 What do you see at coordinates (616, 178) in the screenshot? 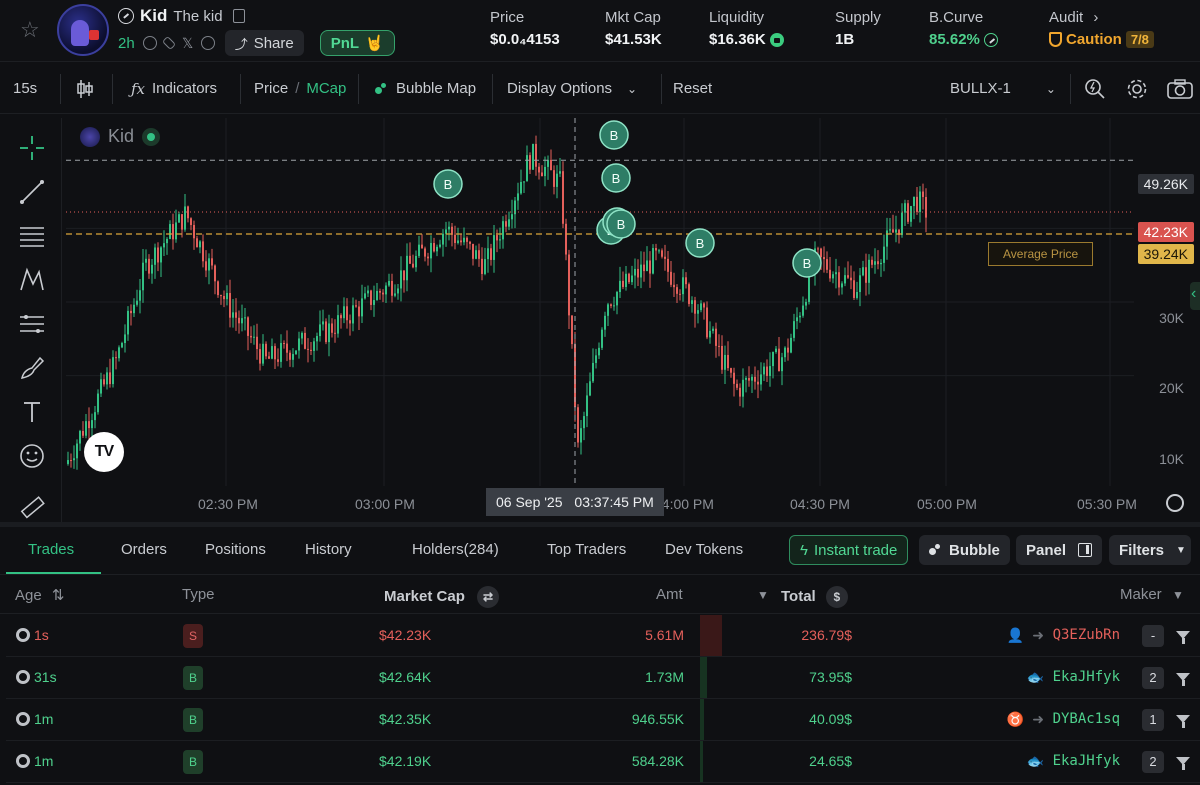
I see `buy-marker-label: B` at bounding box center [616, 178].